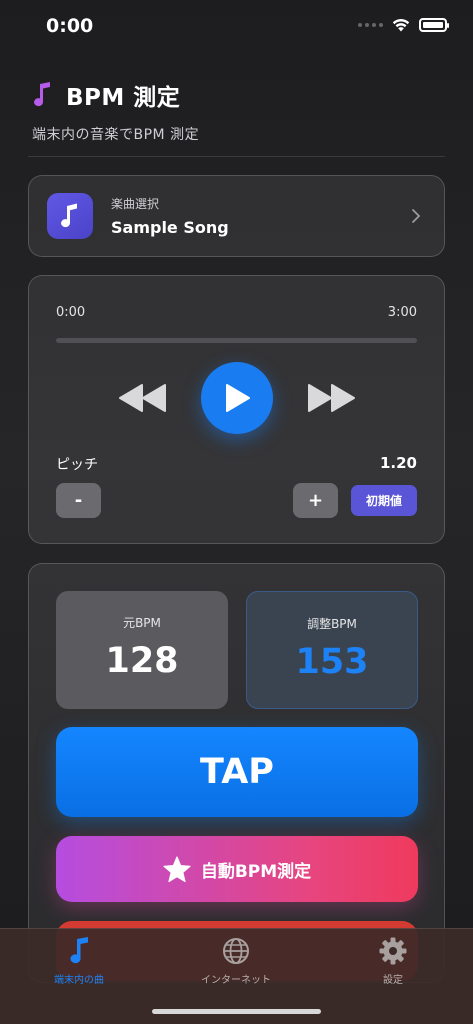 The height and width of the screenshot is (1024, 473). I want to click on song-artwork, so click(70, 216).